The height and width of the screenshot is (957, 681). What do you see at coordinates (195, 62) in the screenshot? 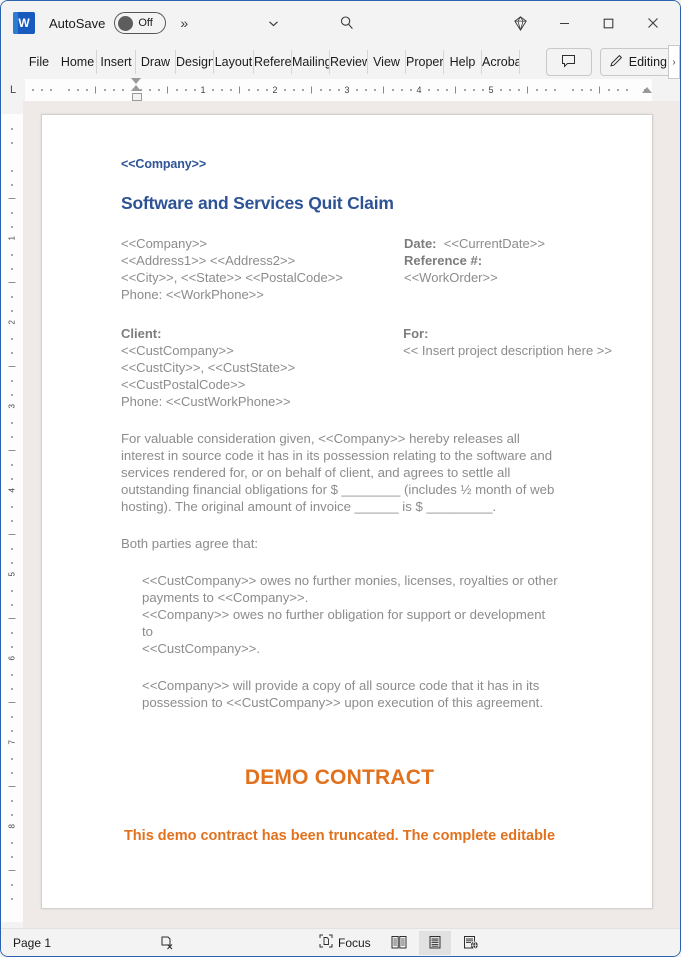
I see `tab-design: Design` at bounding box center [195, 62].